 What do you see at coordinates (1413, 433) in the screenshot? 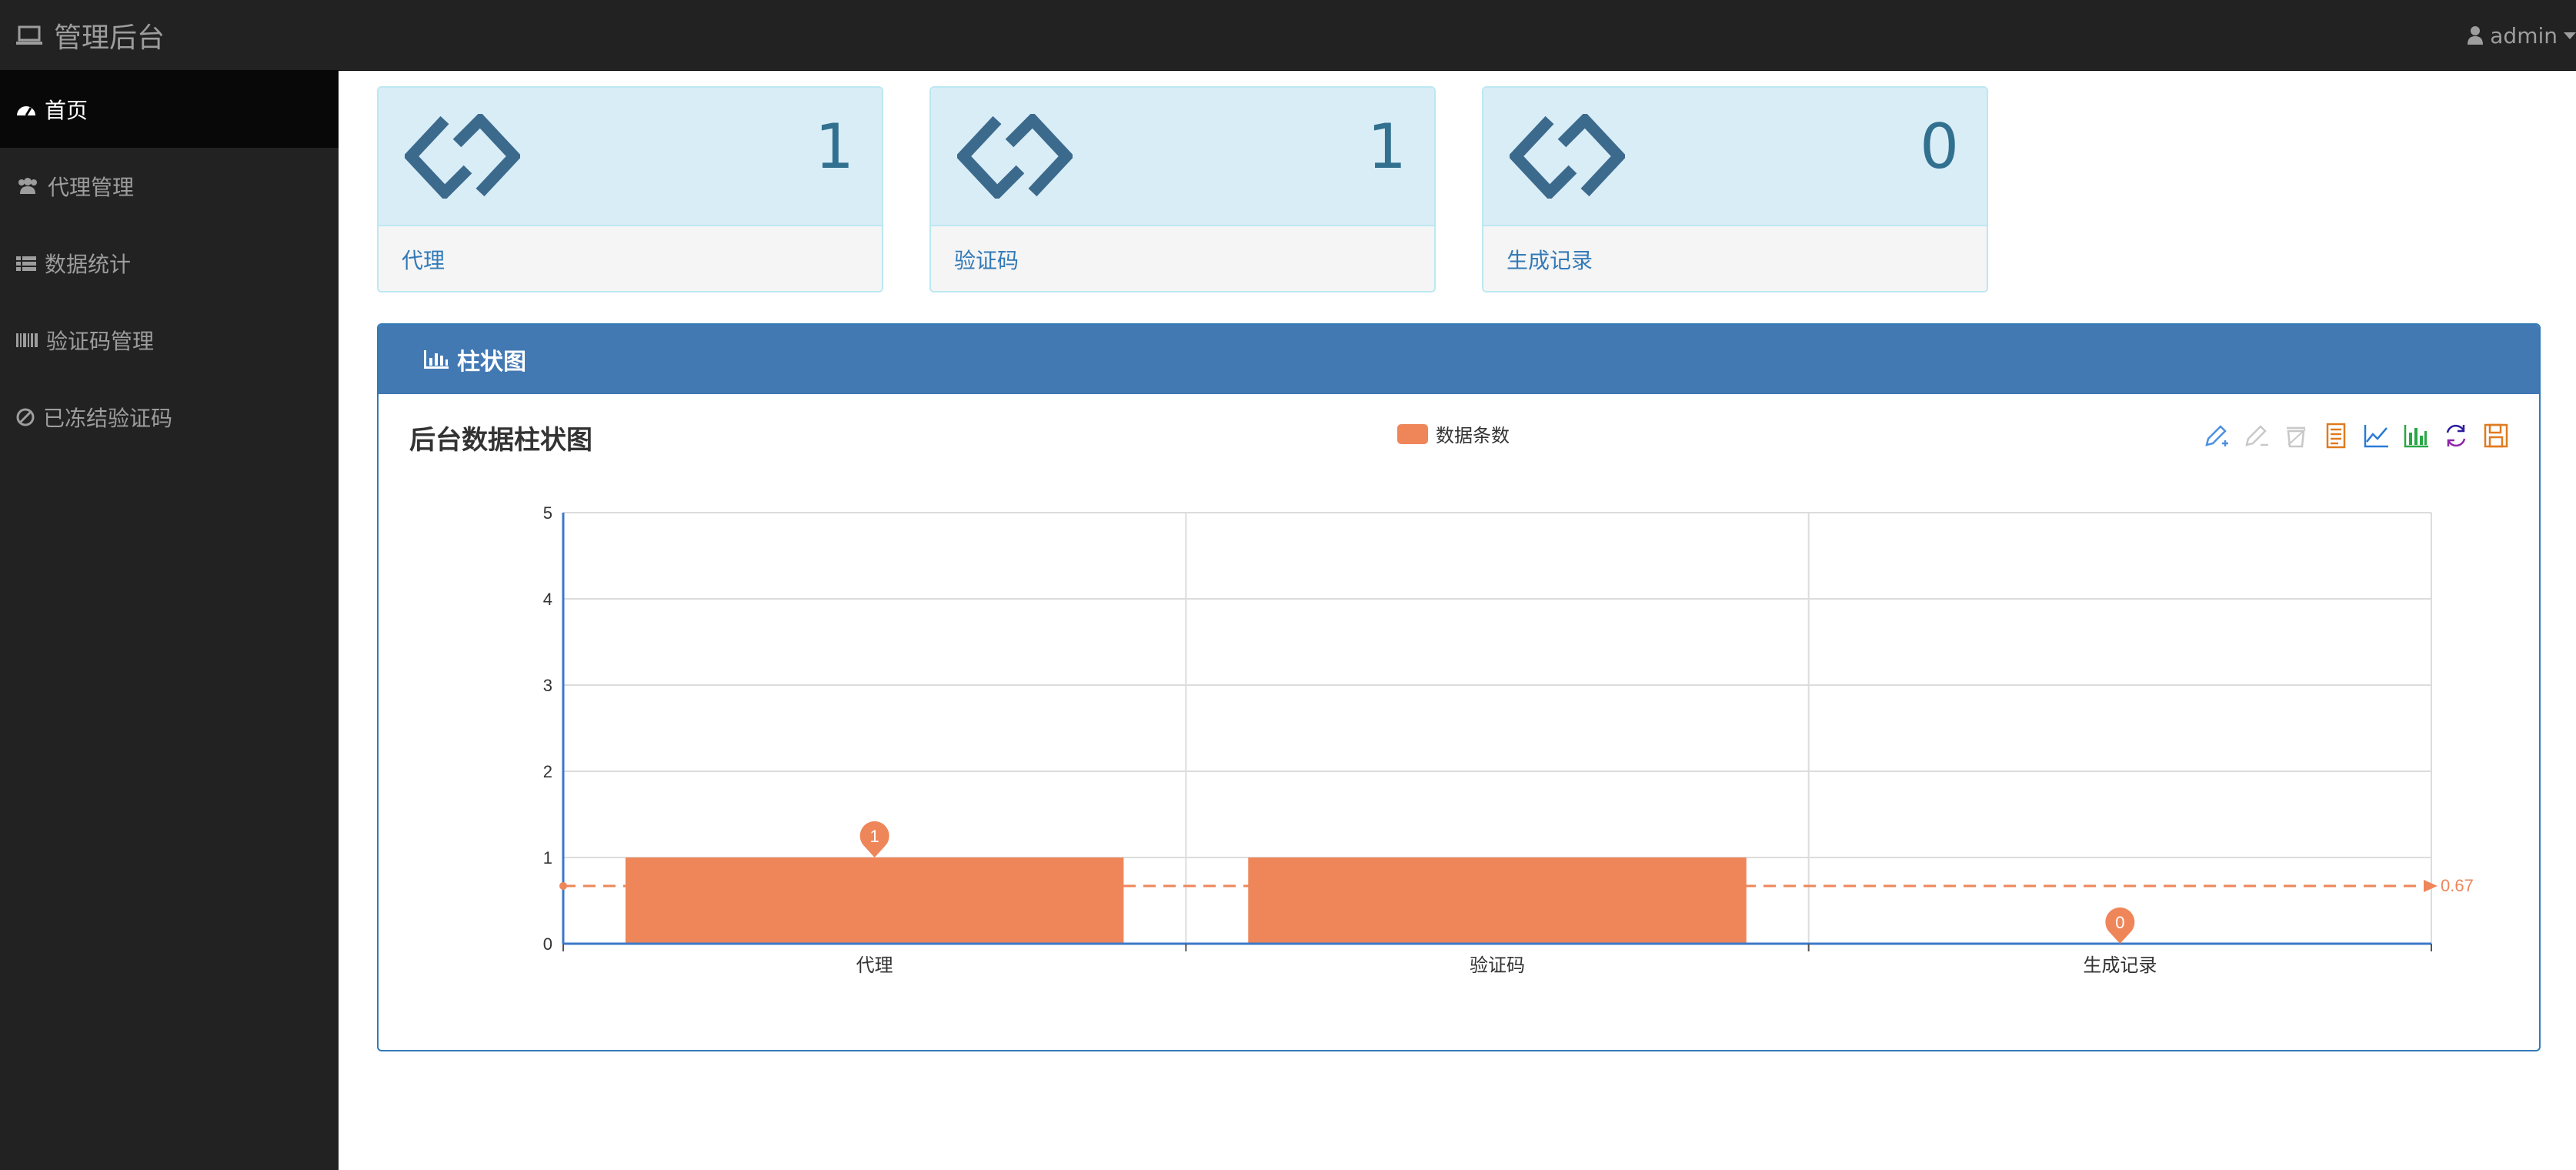
I see `legend-swatch` at bounding box center [1413, 433].